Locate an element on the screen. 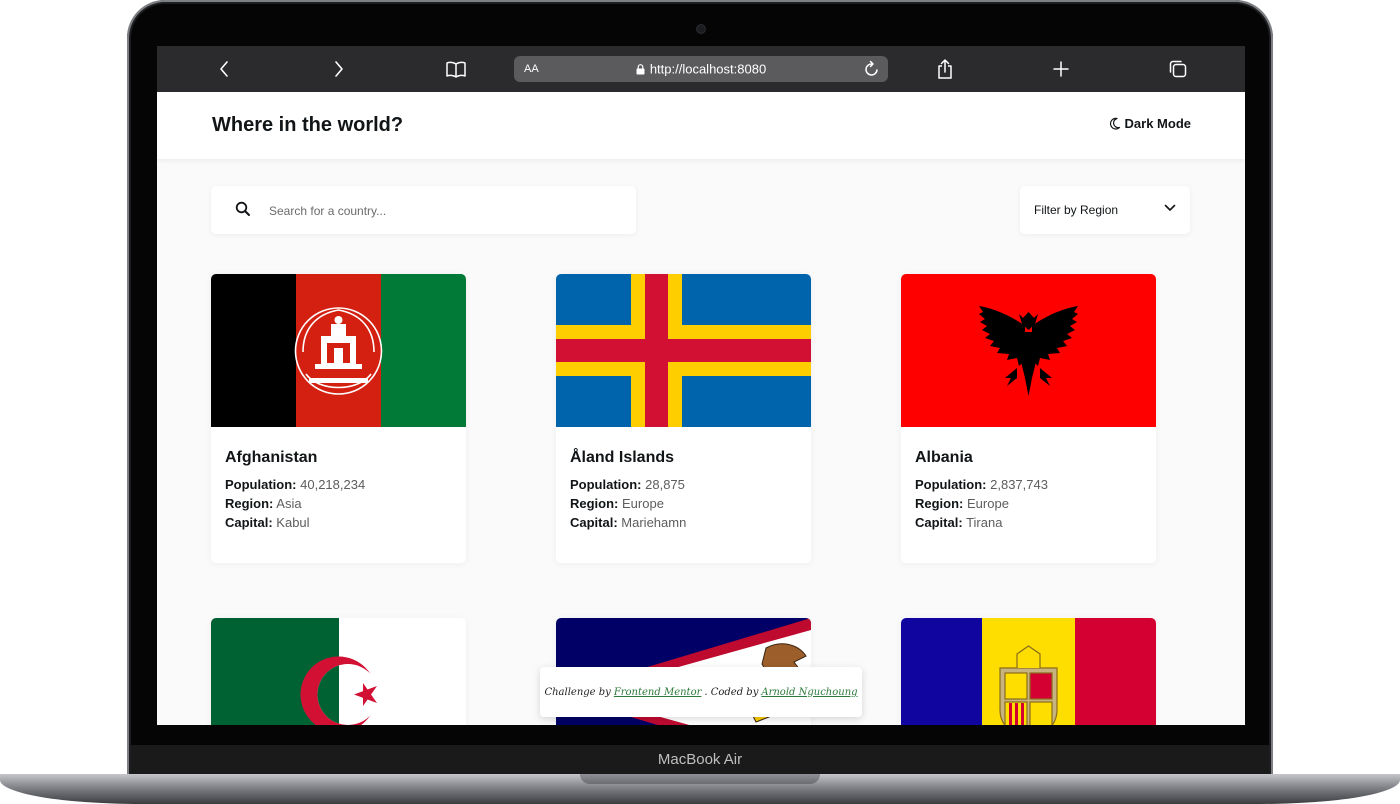 Image resolution: width=1400 pixels, height=804 pixels. search-input is located at coordinates (439, 211).